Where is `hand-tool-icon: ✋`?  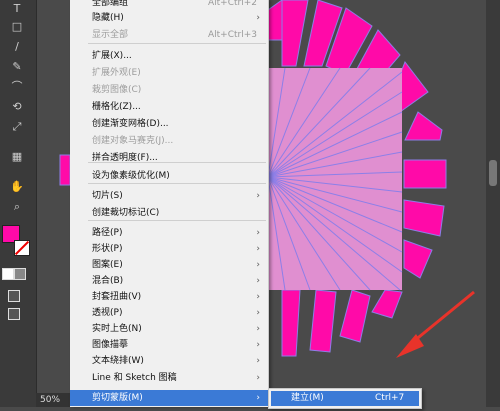
hand-tool-icon: ✋ is located at coordinates (17, 187).